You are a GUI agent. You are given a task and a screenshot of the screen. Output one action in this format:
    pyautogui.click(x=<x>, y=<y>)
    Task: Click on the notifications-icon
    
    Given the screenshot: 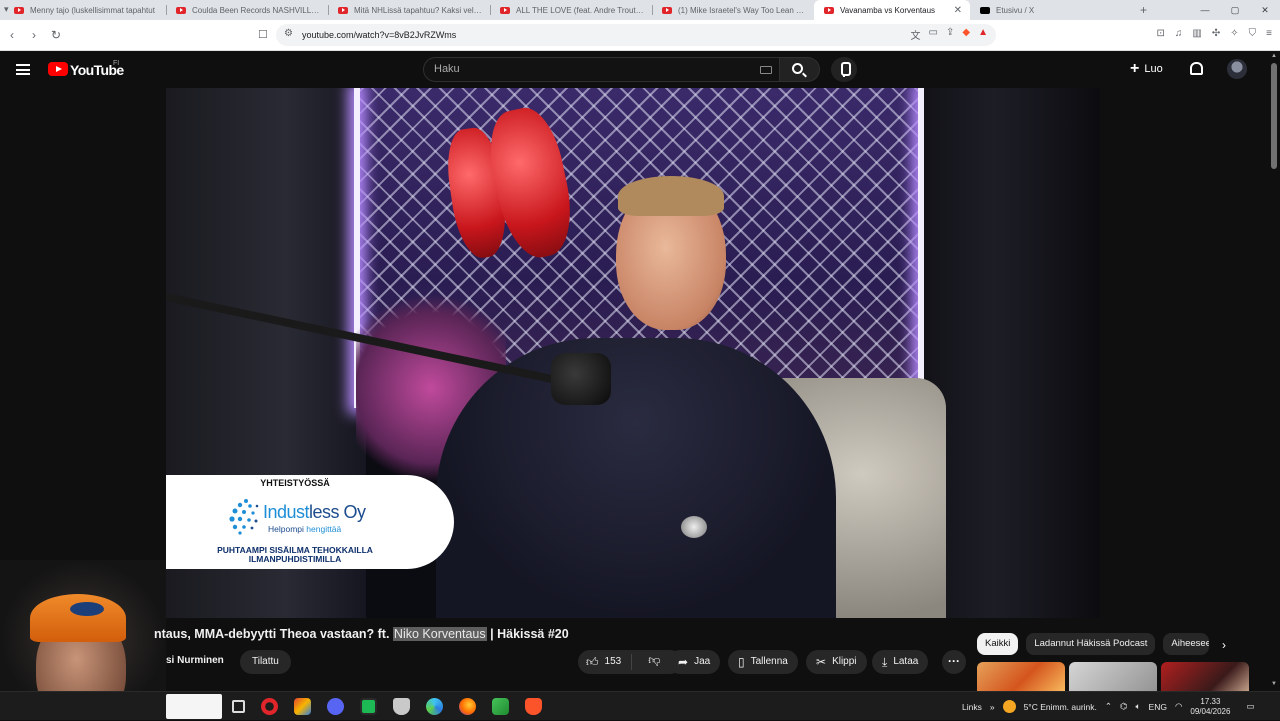 What is the action you would take?
    pyautogui.click(x=1196, y=68)
    